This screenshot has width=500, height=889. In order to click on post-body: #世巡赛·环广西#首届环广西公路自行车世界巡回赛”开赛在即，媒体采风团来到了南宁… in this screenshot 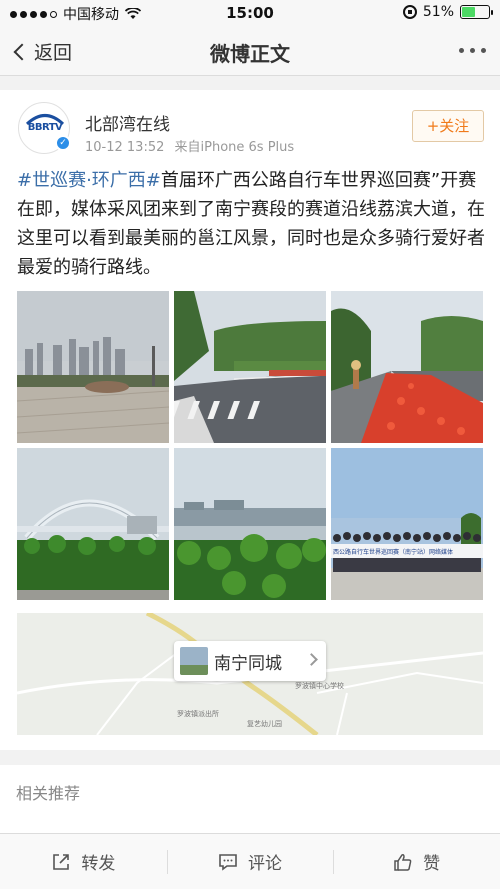, I will do `click(251, 224)`.